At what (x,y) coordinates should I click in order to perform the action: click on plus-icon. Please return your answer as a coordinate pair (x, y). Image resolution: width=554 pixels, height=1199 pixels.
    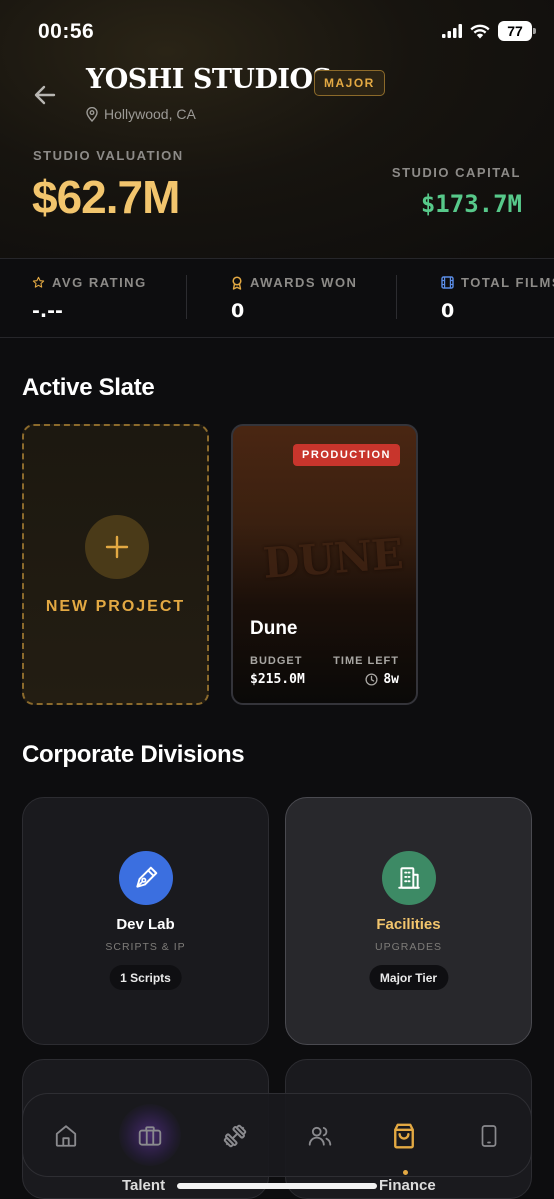
    Looking at the image, I should click on (117, 547).